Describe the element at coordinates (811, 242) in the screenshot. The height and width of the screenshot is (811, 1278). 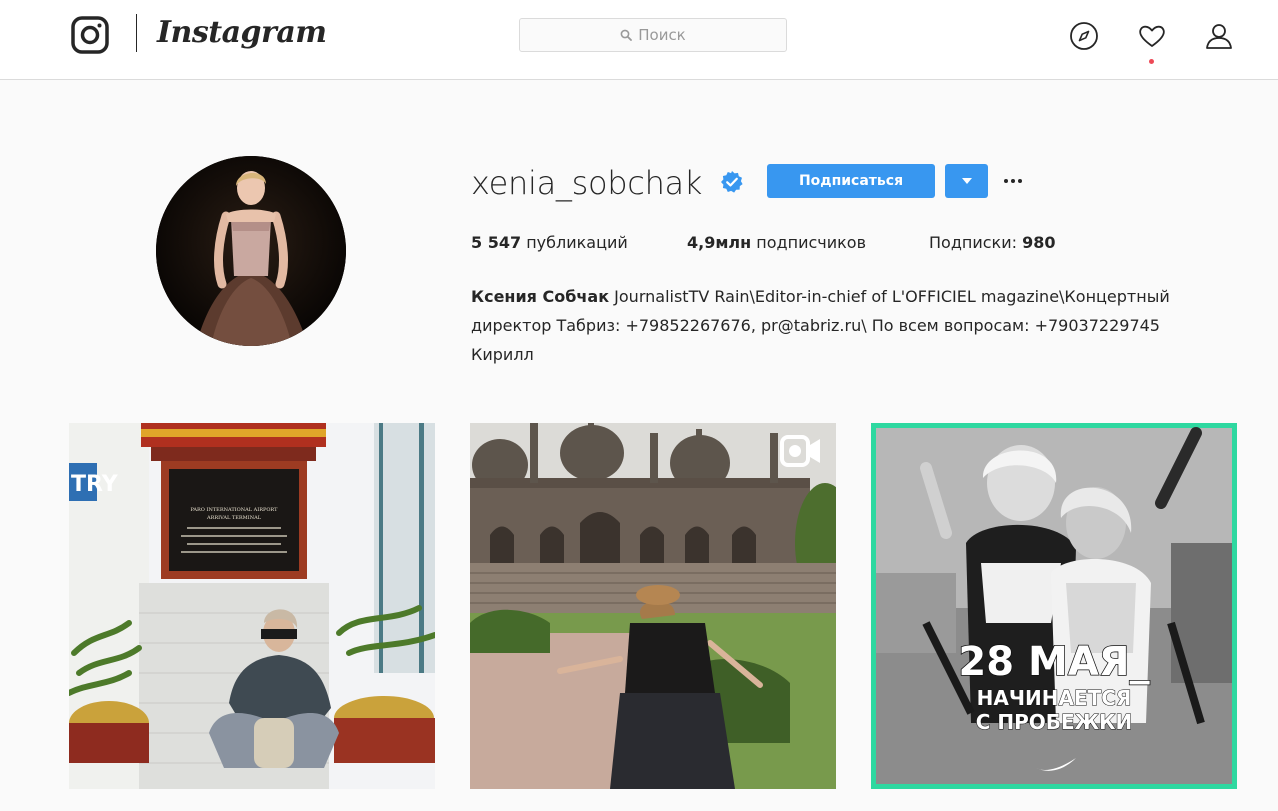
I see `followers-label: подписчиков` at that location.